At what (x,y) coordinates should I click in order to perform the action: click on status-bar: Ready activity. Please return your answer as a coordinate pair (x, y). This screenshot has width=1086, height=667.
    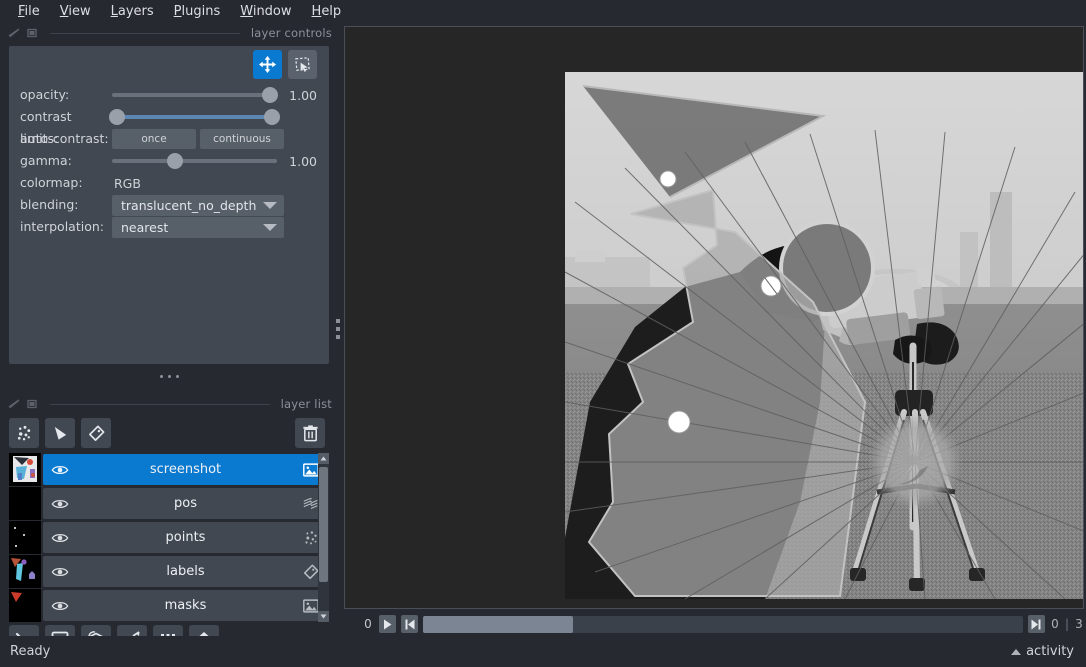
    Looking at the image, I should click on (543, 651).